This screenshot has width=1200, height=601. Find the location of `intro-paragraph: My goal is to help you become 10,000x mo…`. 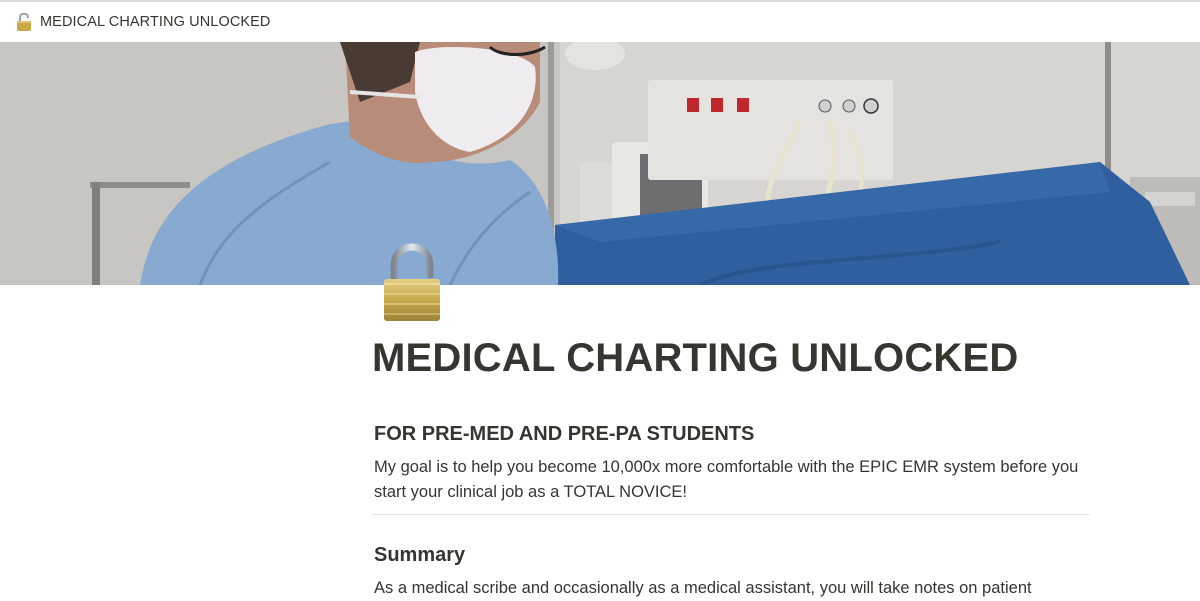

intro-paragraph: My goal is to help you become 10,000x mo… is located at coordinates (726, 479).